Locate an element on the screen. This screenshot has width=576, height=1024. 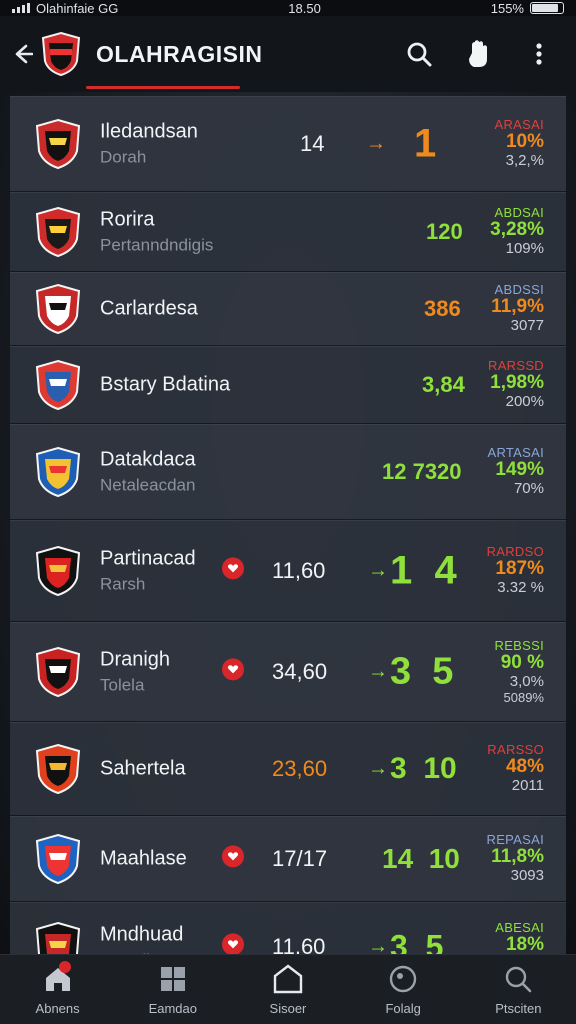
team-name: Bstary Bdatina is located at coordinates (165, 384).